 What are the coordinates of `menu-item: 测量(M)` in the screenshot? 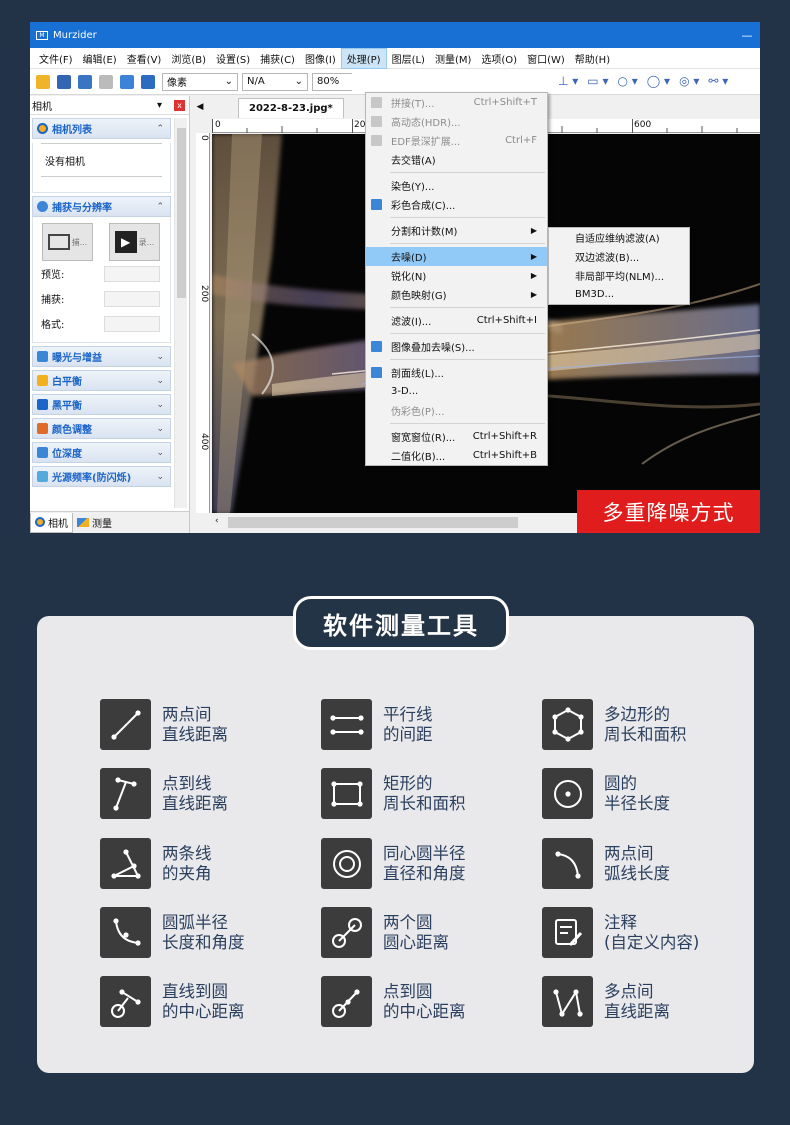 It's located at (453, 58).